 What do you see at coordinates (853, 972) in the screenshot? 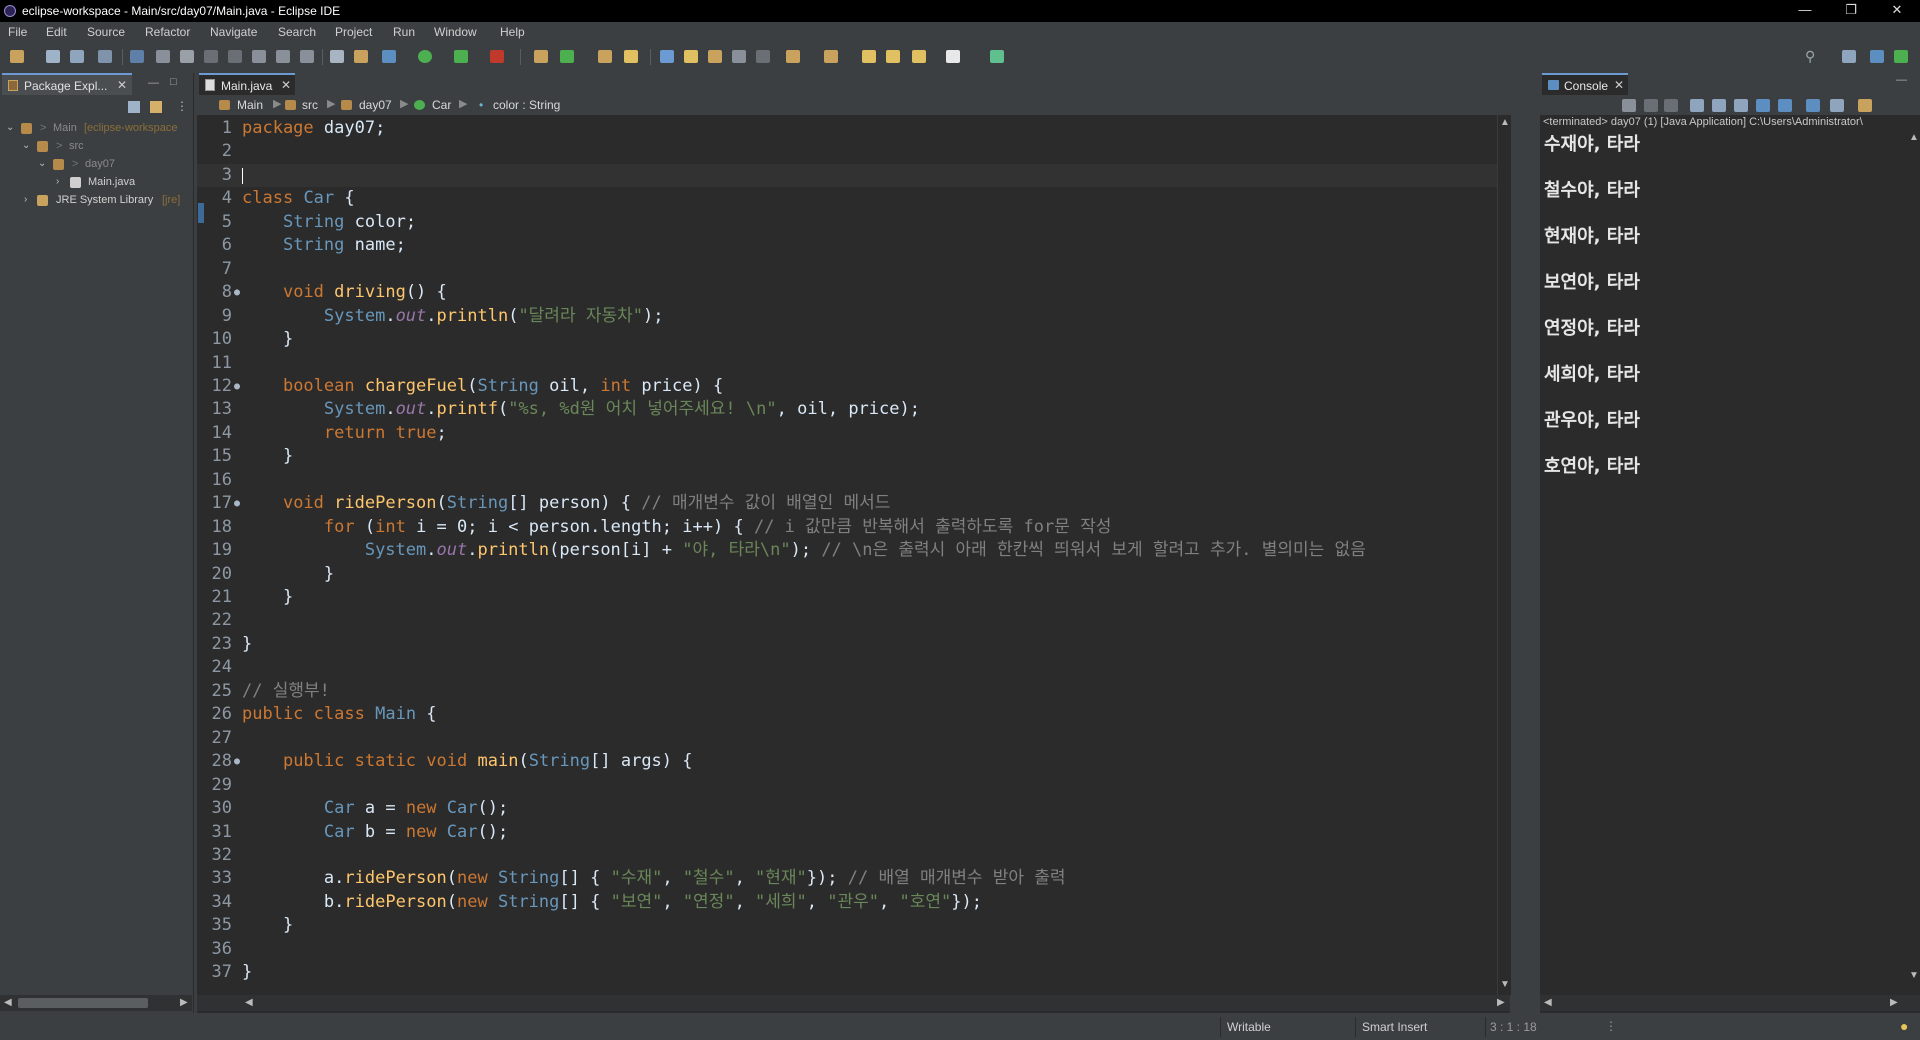
I see `code-line: 37}` at bounding box center [853, 972].